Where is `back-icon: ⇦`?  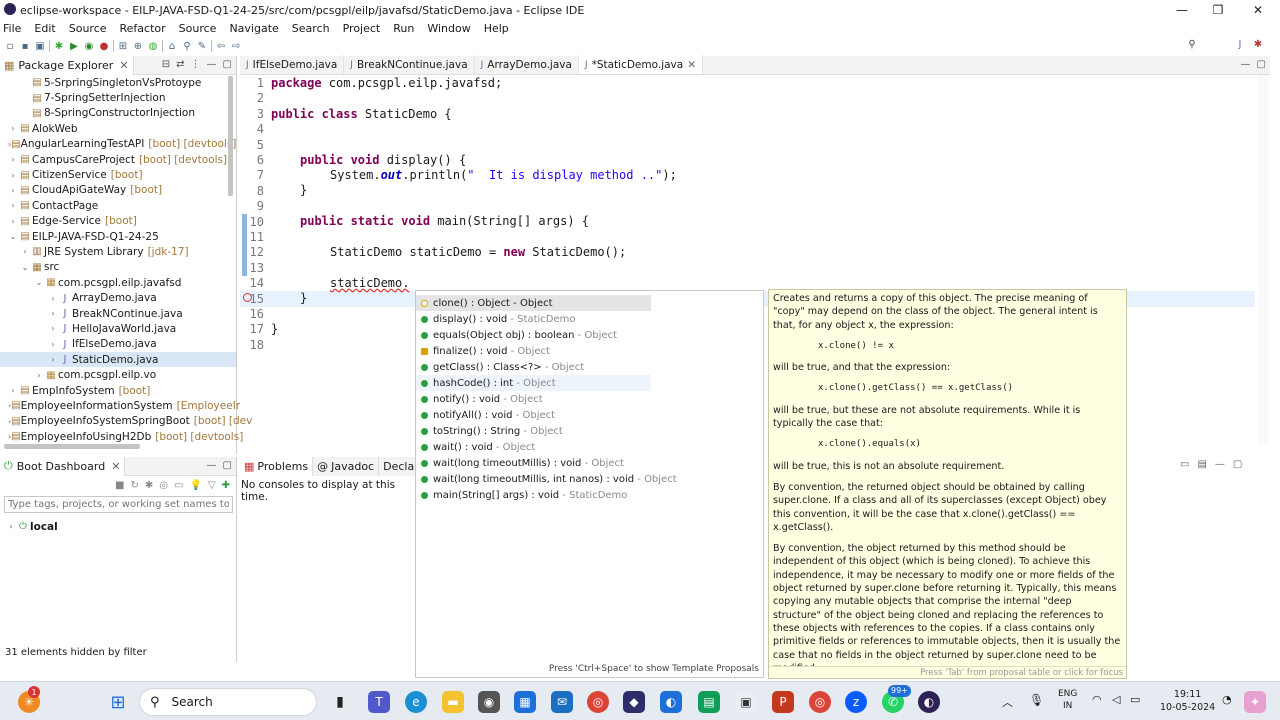 back-icon: ⇦ is located at coordinates (221, 46).